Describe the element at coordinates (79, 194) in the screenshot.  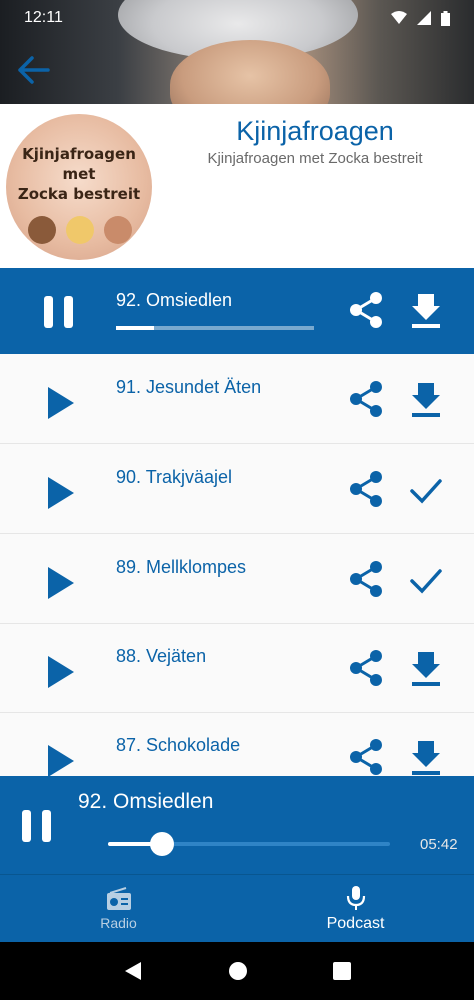
I see `cover-title-line-3: Zocka bestreit` at that location.